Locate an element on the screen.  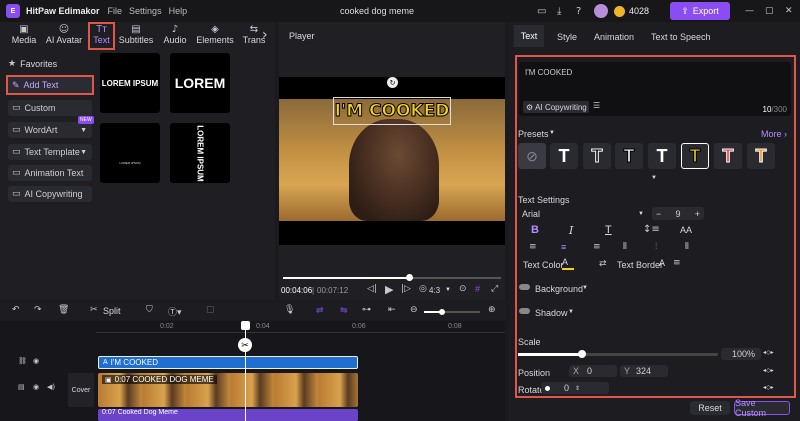
download-icon: ⤓ is located at coordinates (559, 11).